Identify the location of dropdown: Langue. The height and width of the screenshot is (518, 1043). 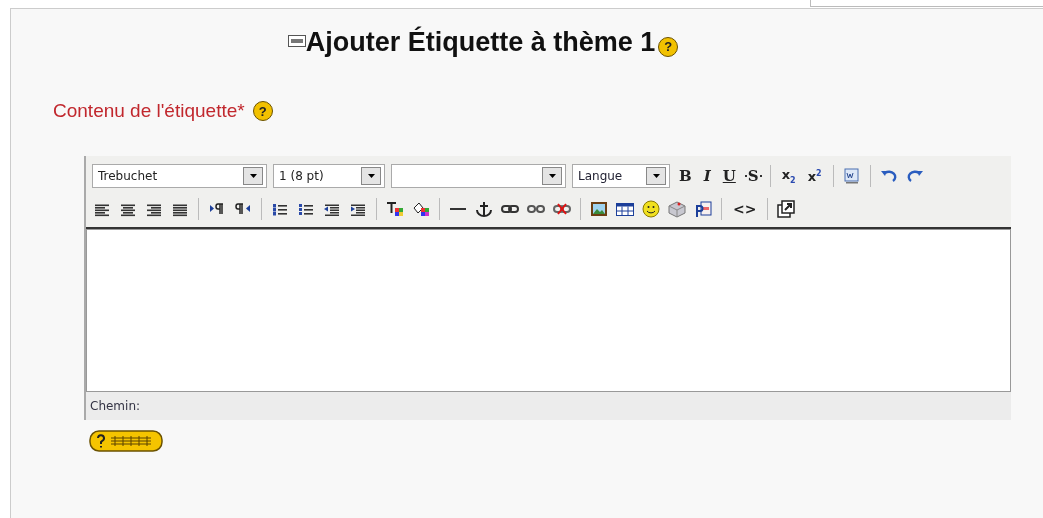
(621, 176).